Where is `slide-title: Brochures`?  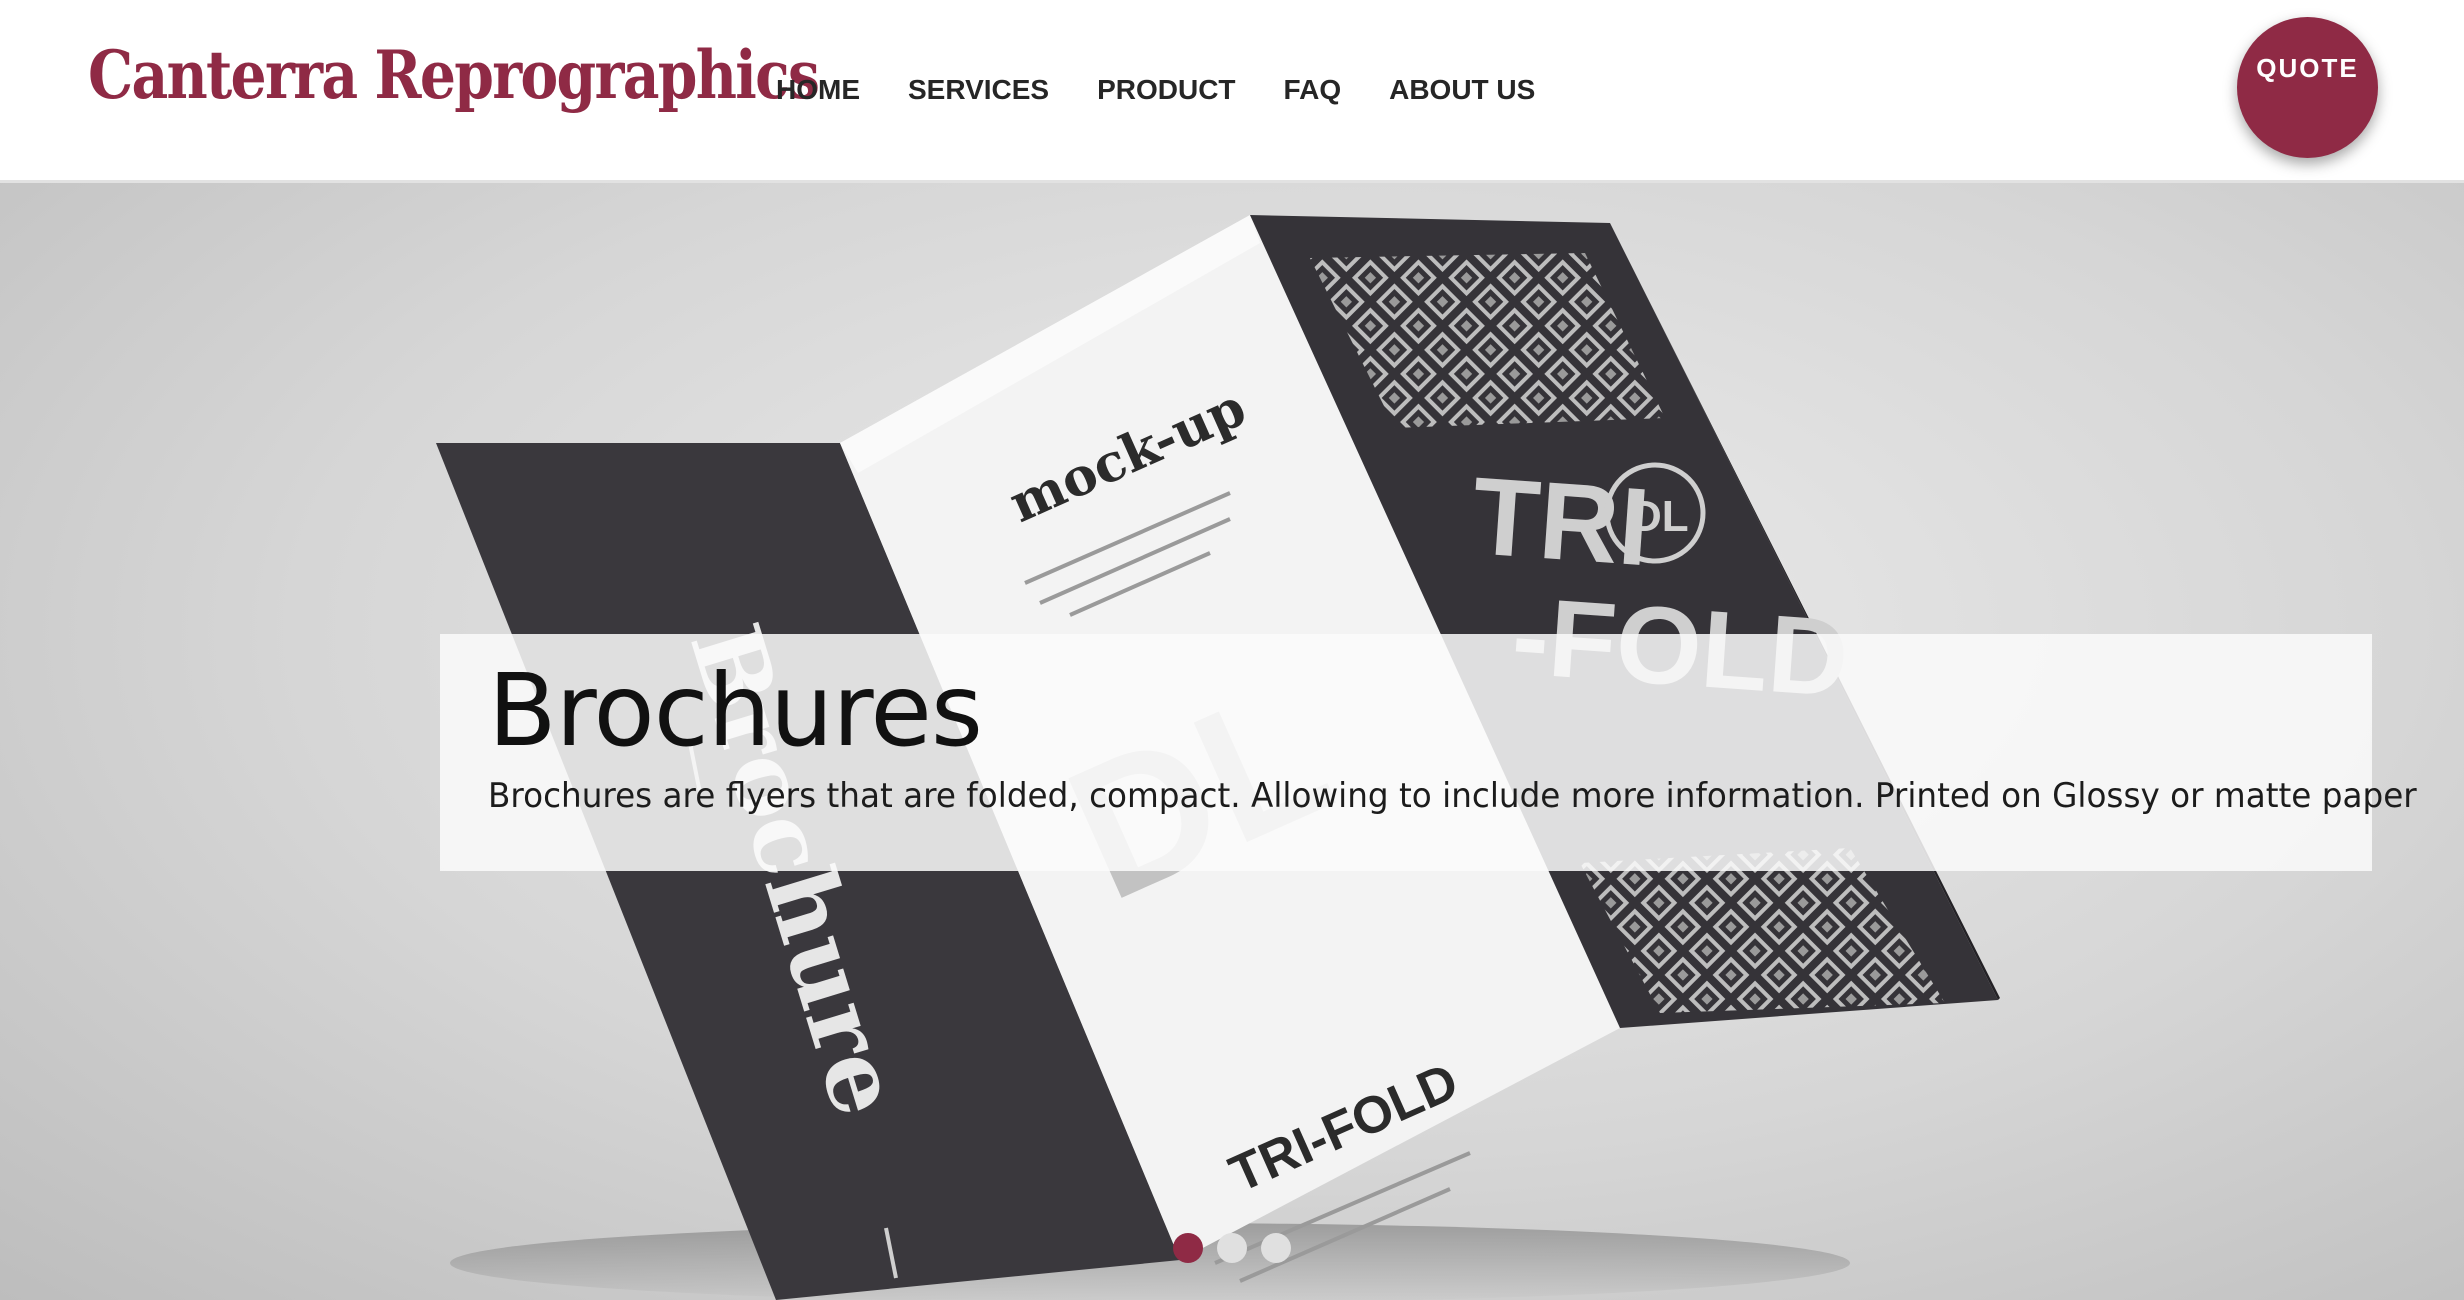
slide-title: Brochures is located at coordinates (735, 710).